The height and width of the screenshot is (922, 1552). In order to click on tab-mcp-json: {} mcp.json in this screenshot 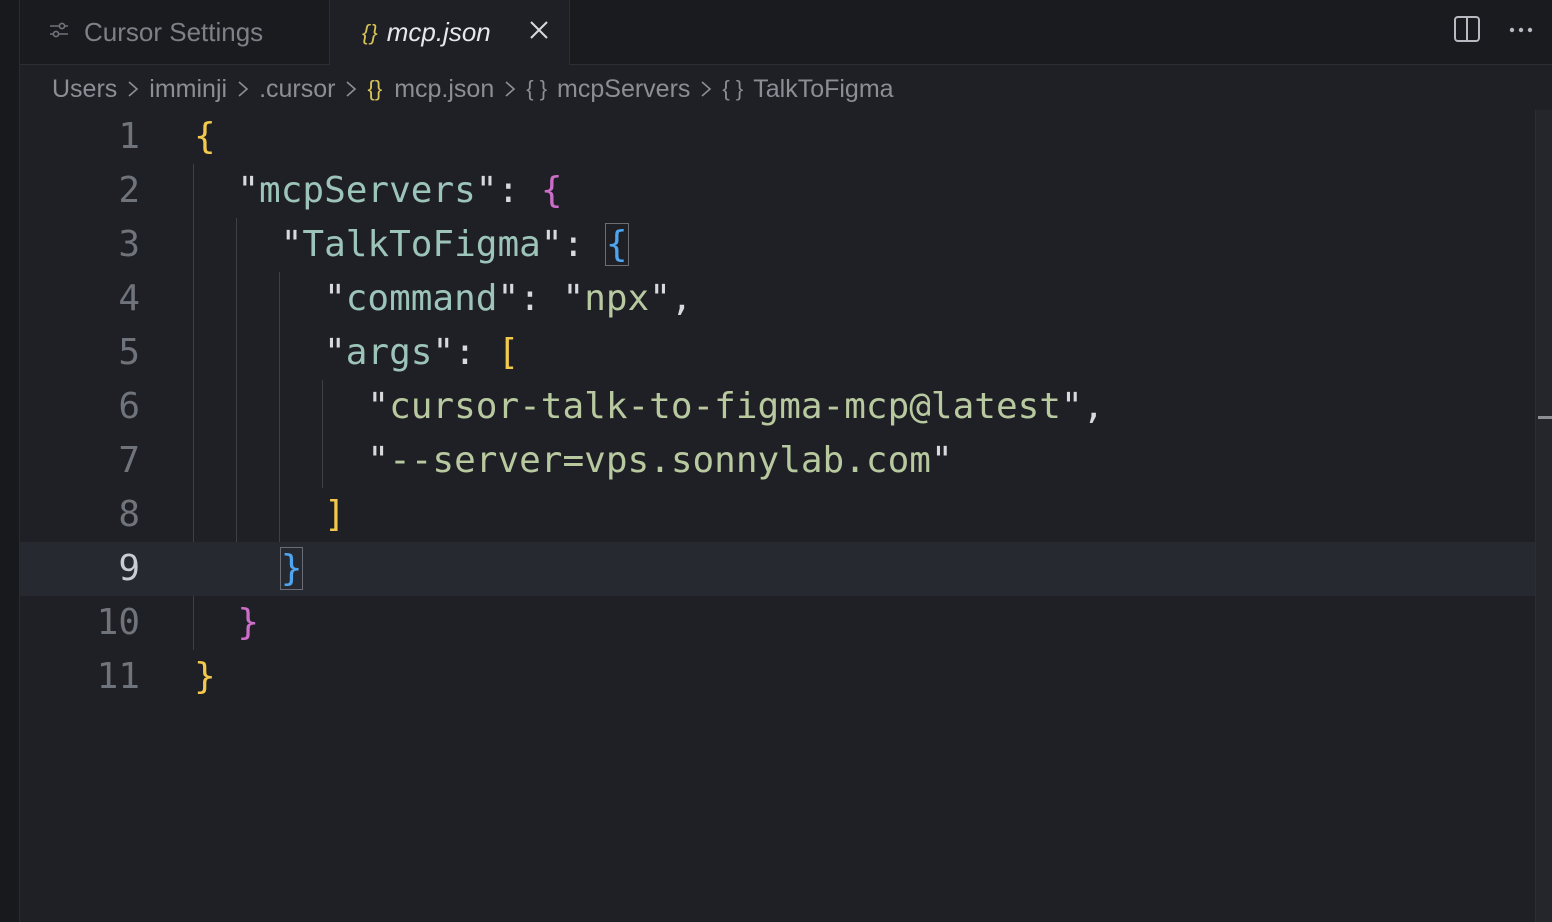, I will do `click(450, 32)`.